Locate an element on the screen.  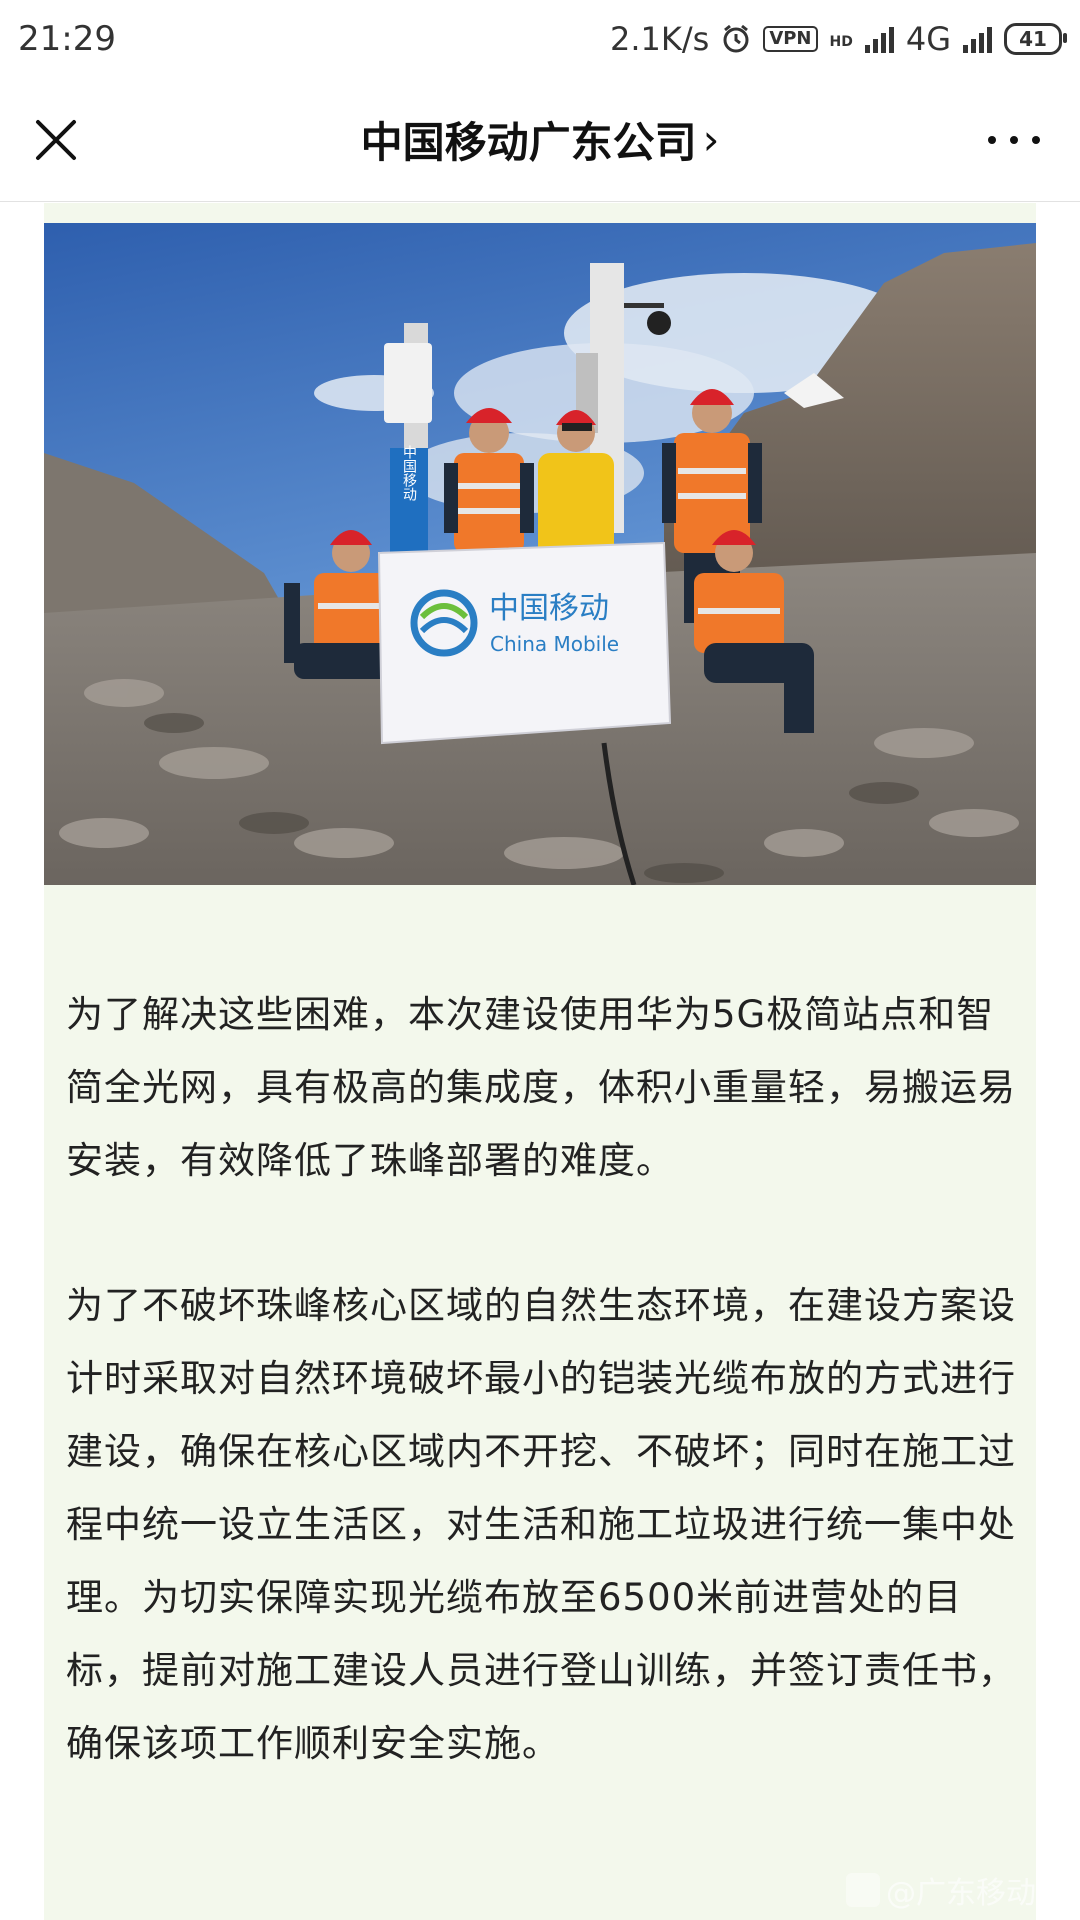
signal-icon is located at coordinates (879, 39).